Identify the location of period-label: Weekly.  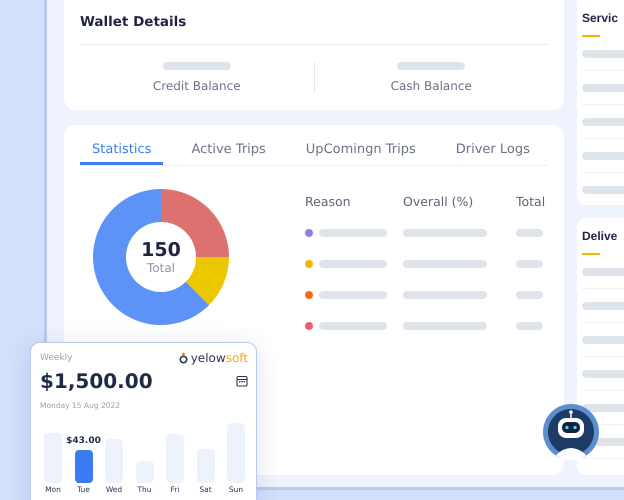
(56, 358).